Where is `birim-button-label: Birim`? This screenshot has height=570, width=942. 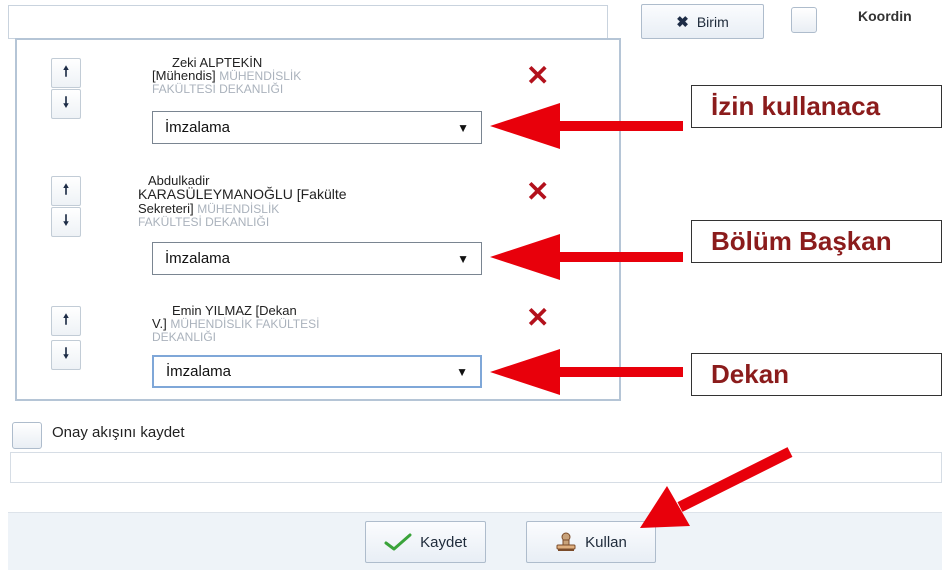
birim-button-label: Birim is located at coordinates (712, 21).